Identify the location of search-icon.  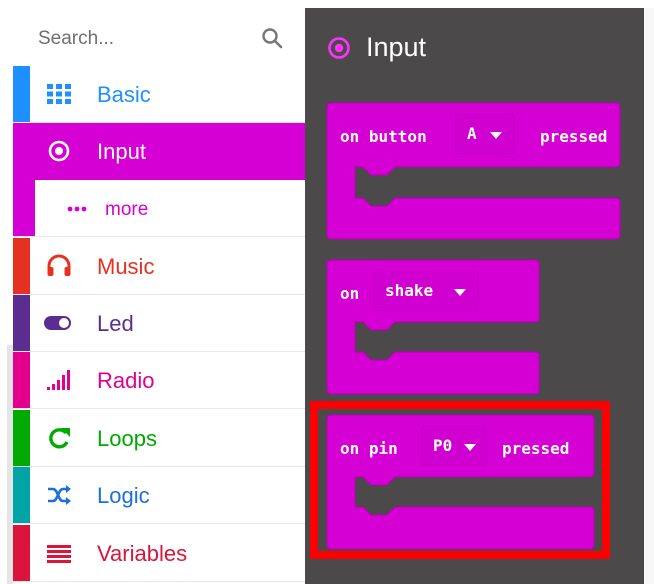
(272, 38).